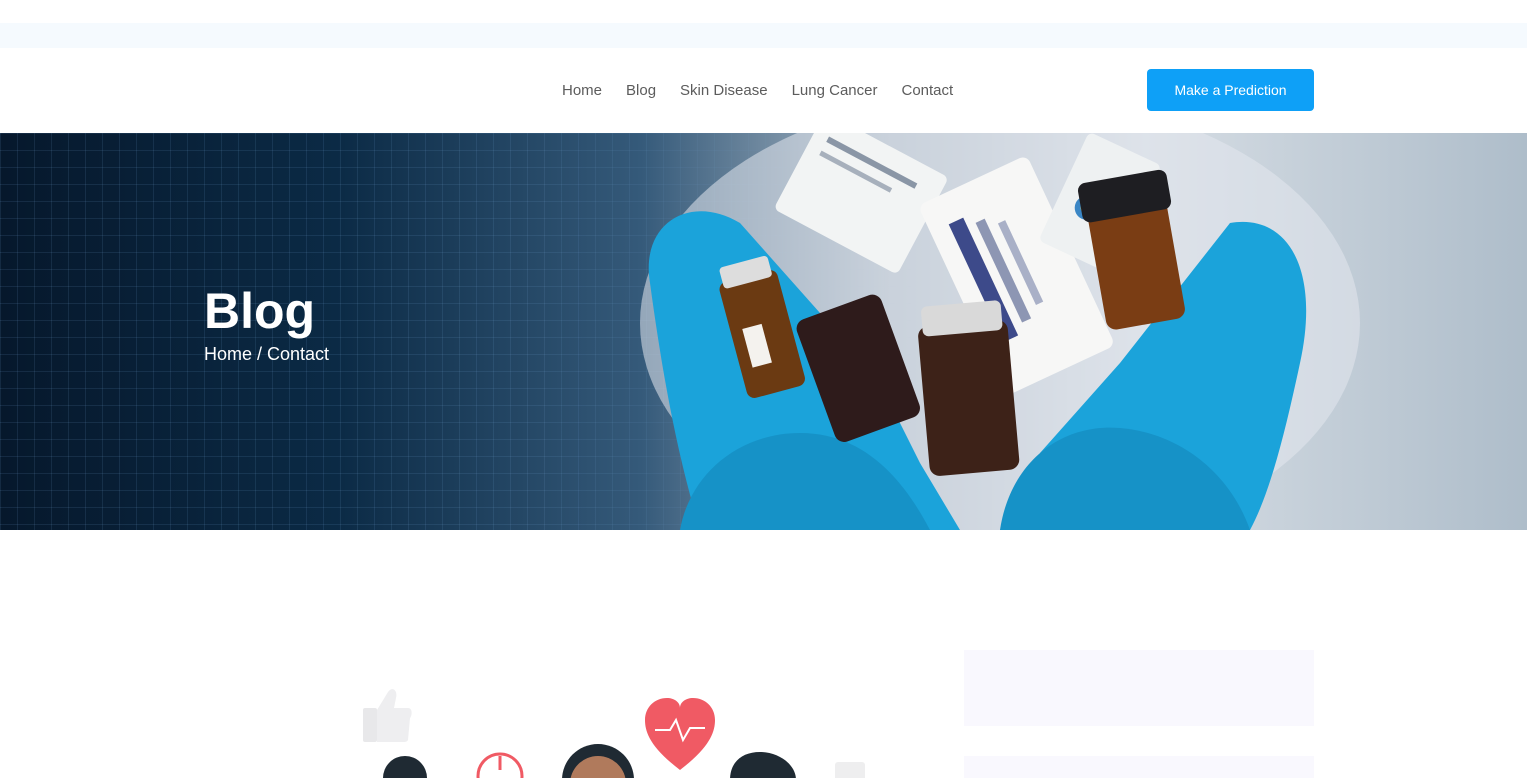 This screenshot has width=1527, height=778. What do you see at coordinates (763, 11) in the screenshot?
I see `top-spacer` at bounding box center [763, 11].